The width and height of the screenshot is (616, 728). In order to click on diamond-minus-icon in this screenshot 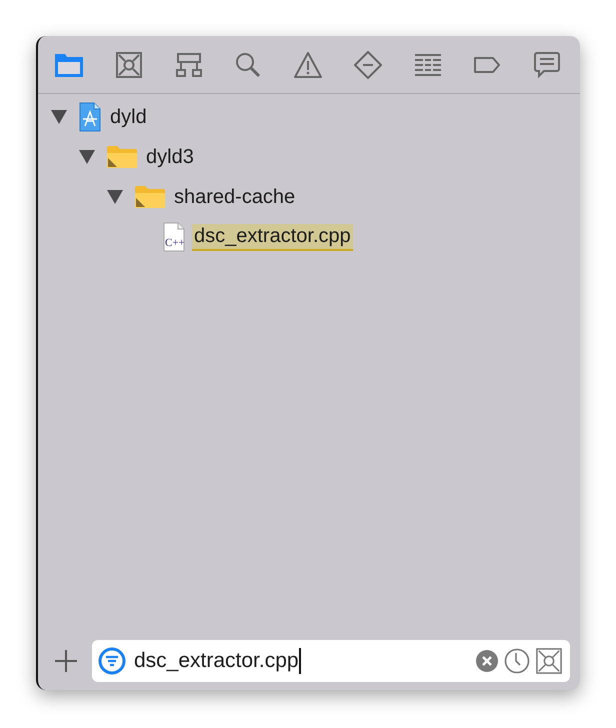, I will do `click(367, 65)`.